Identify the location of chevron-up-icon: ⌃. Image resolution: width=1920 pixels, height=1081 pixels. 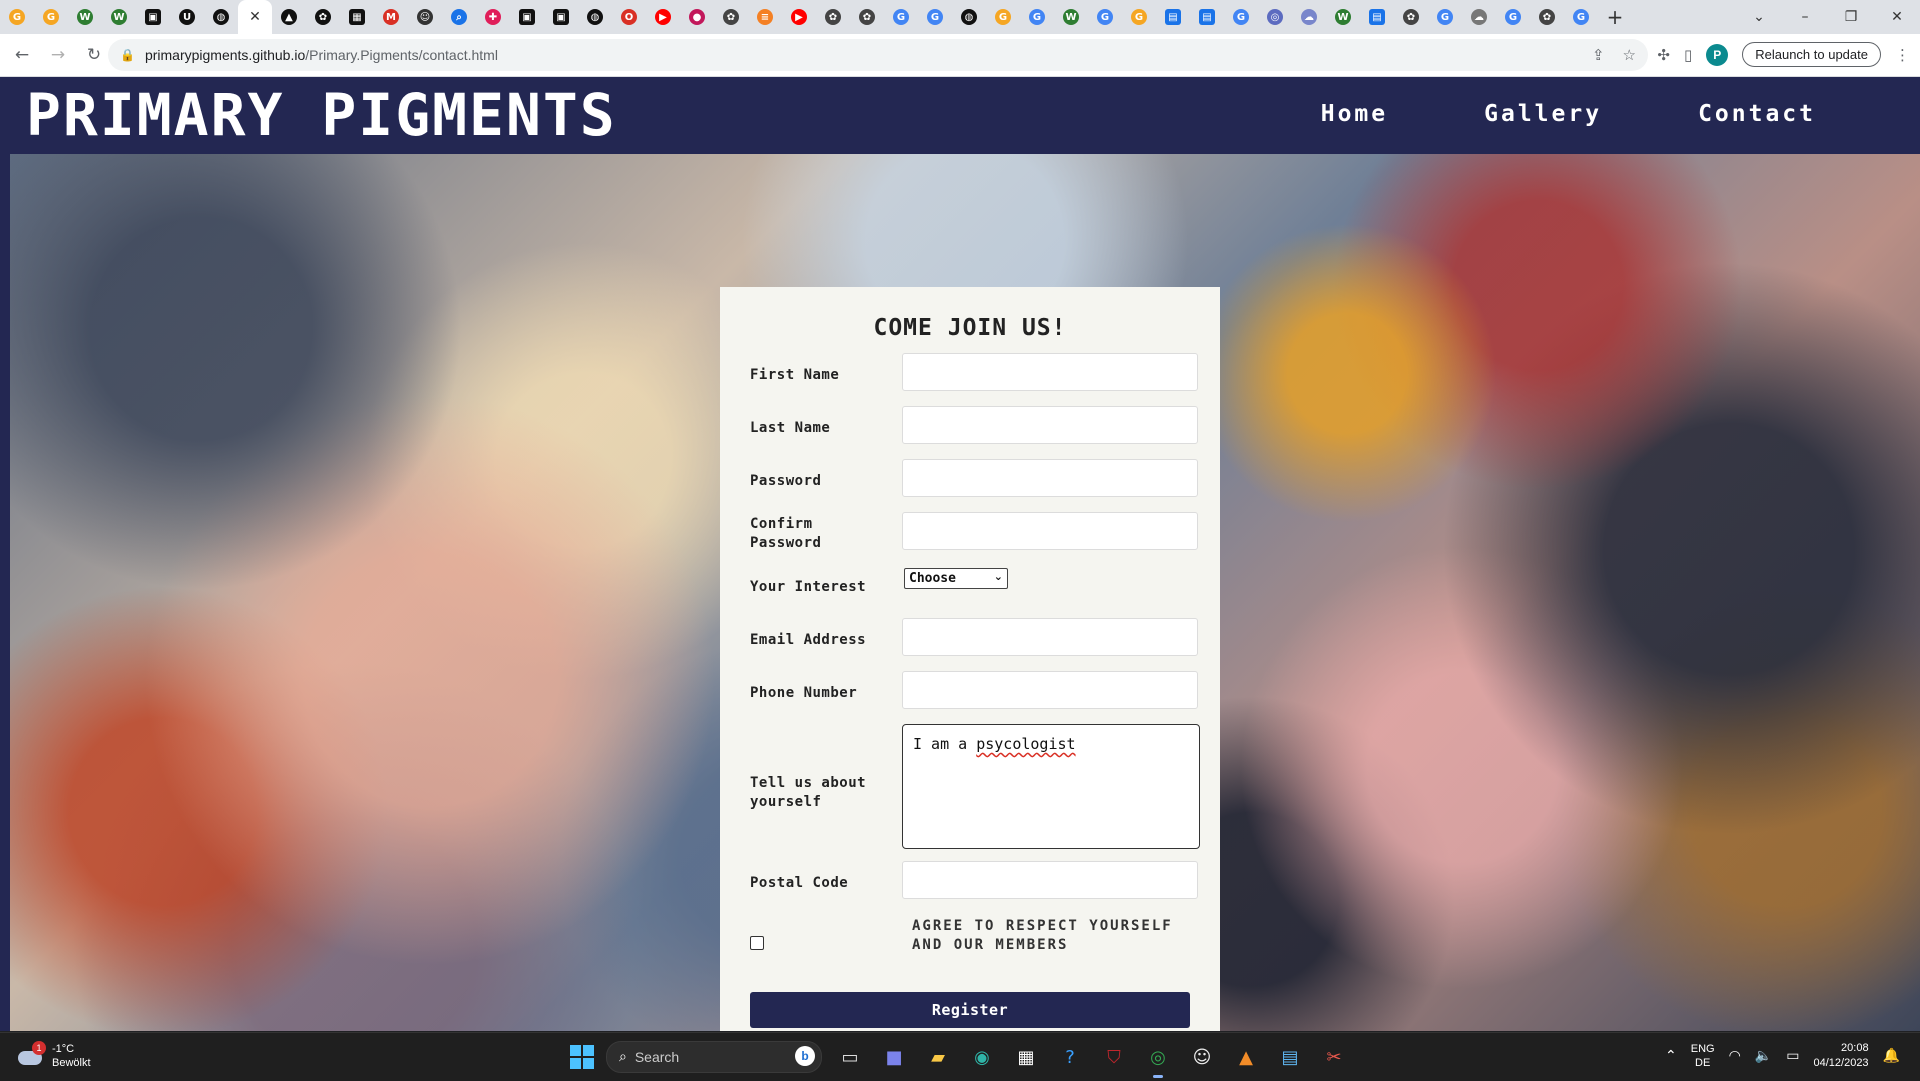
(1671, 1056).